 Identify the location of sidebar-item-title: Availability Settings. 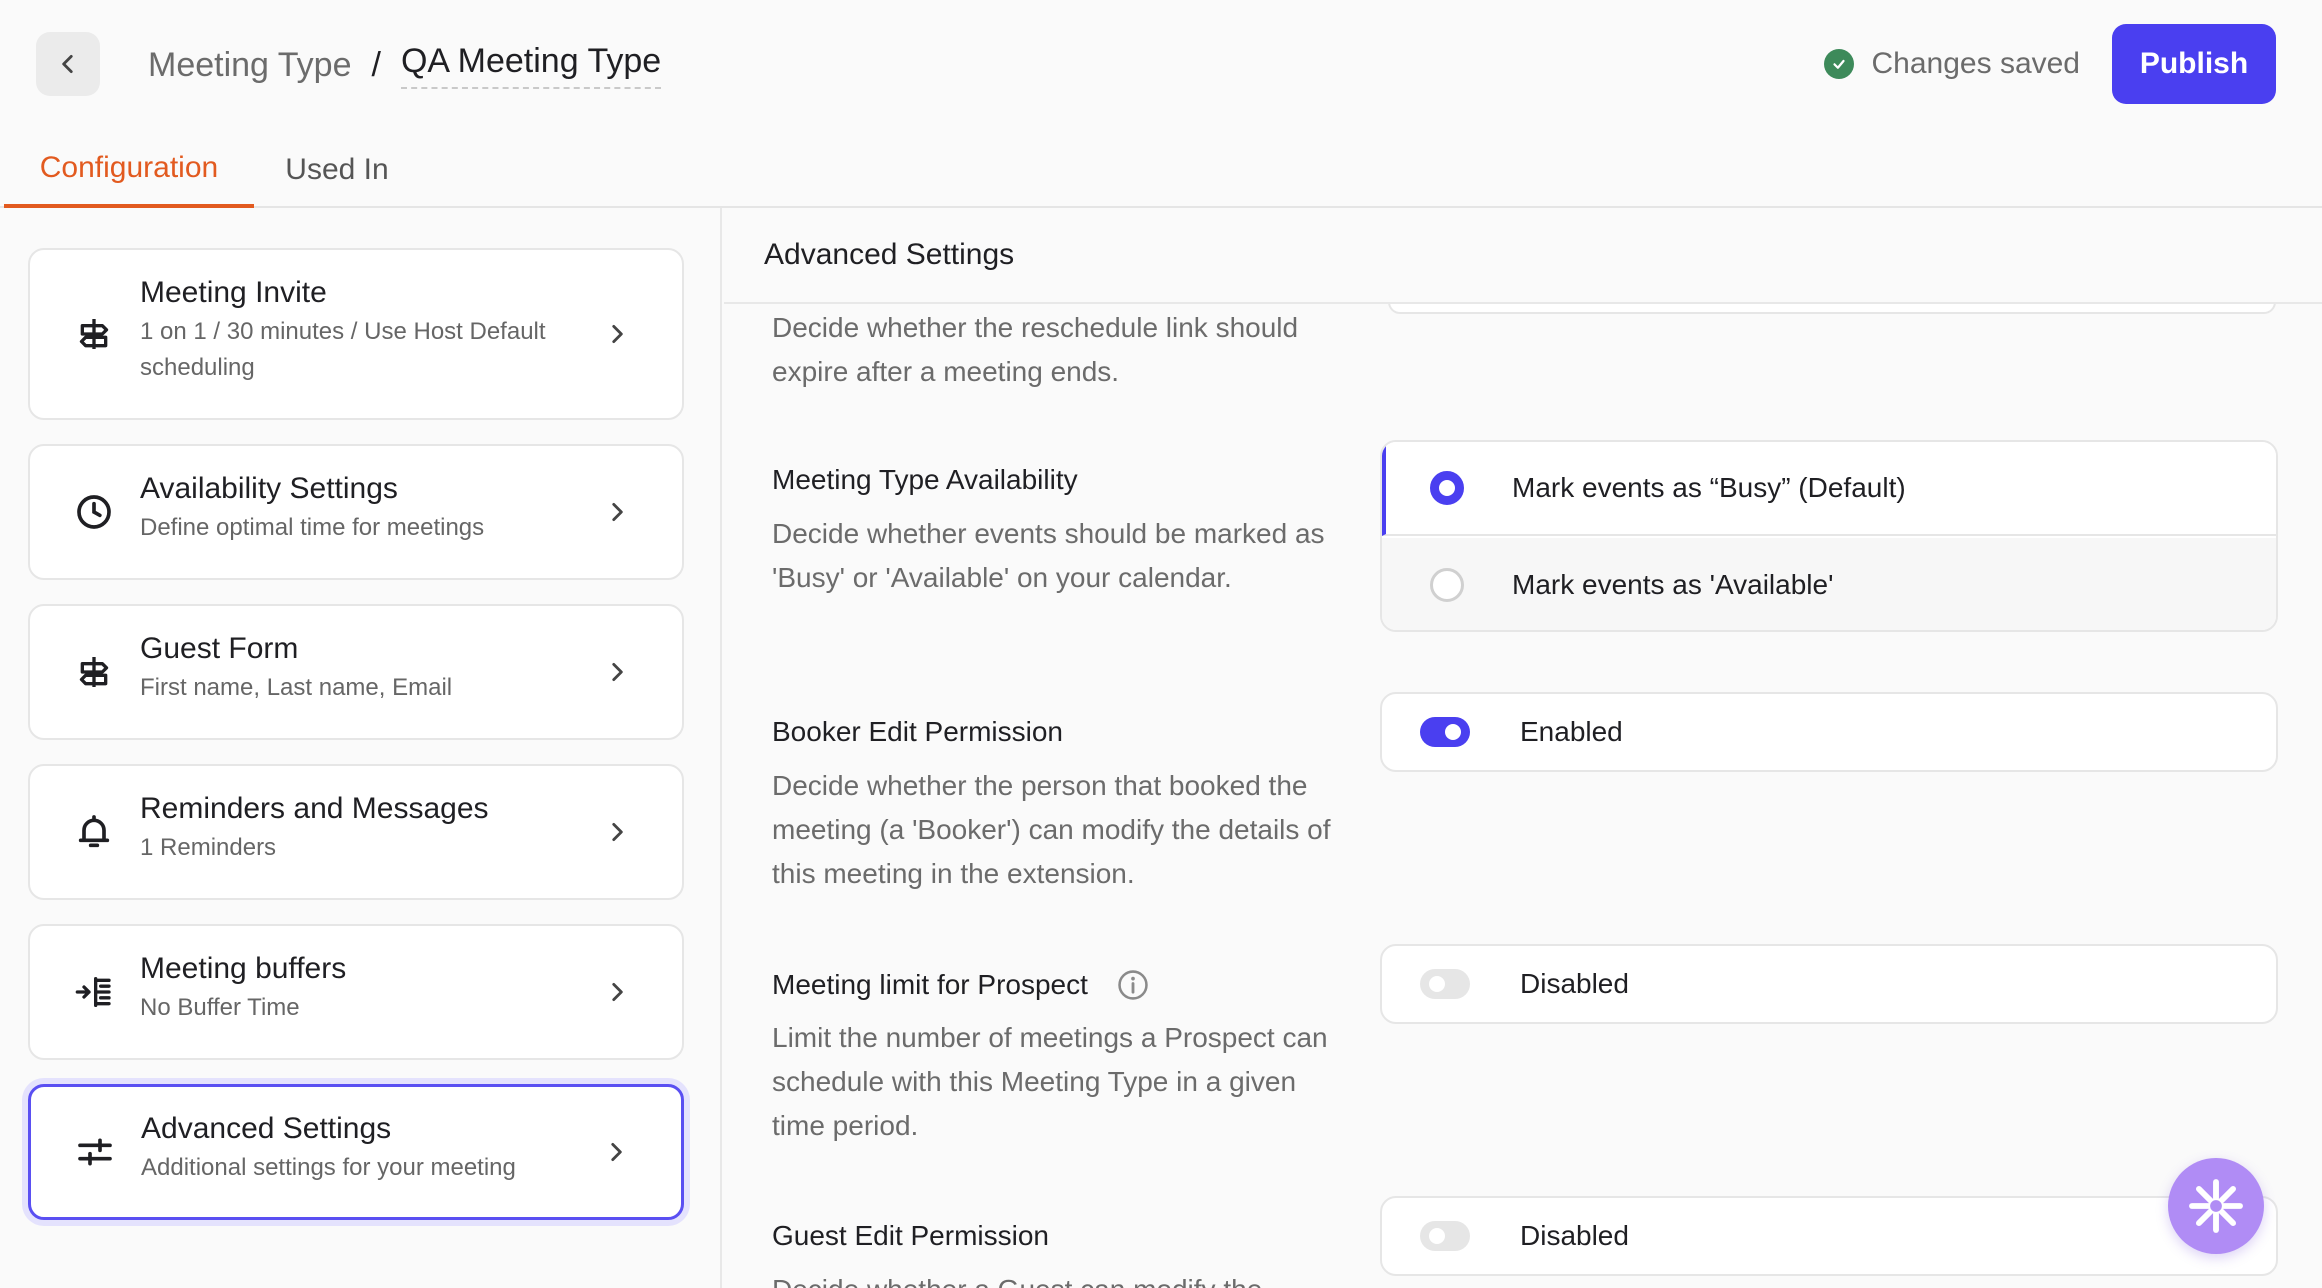
(269, 488).